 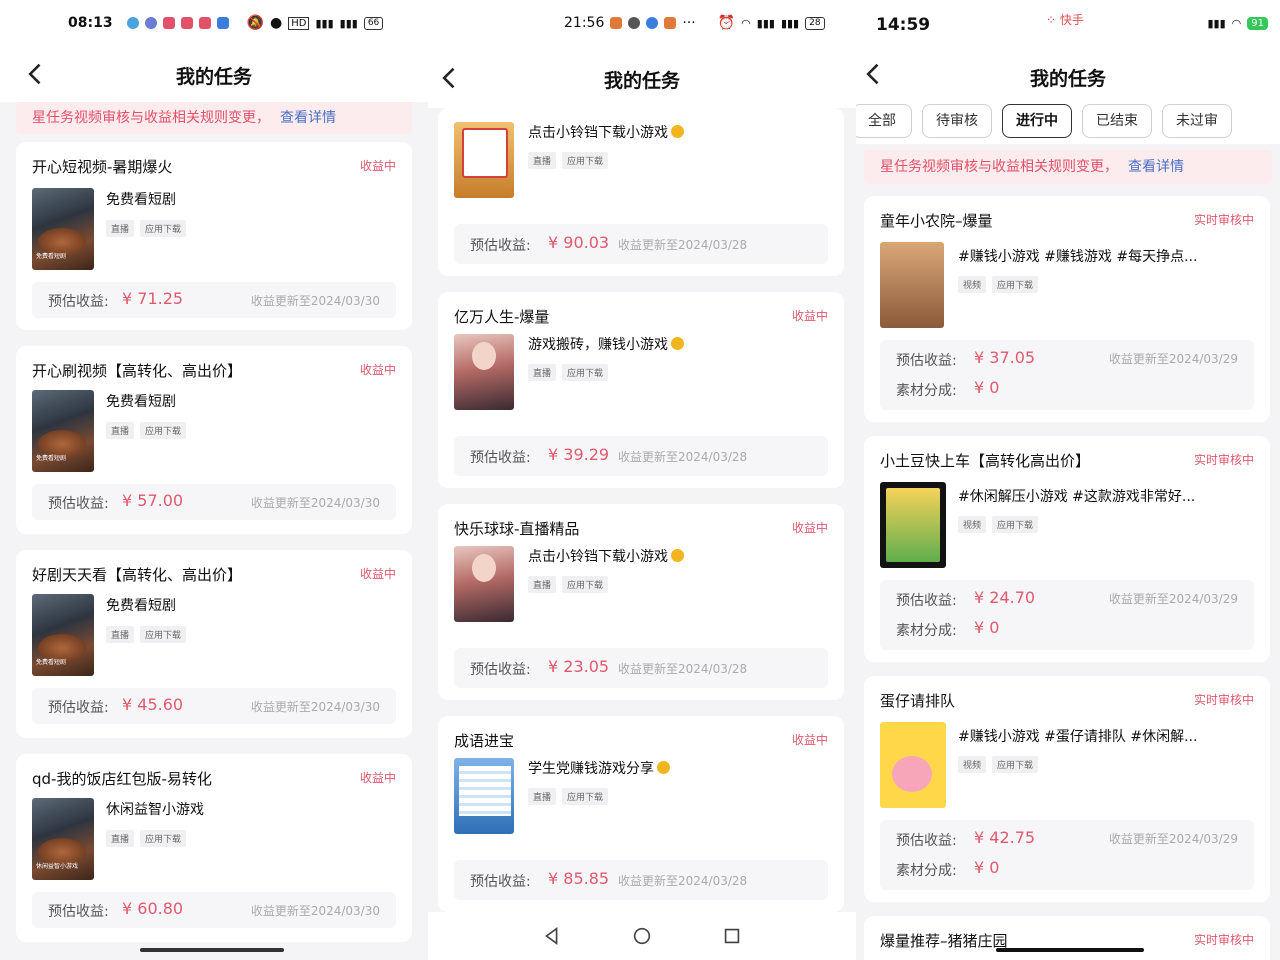 I want to click on share-amount: ¥ 0, so click(x=987, y=627).